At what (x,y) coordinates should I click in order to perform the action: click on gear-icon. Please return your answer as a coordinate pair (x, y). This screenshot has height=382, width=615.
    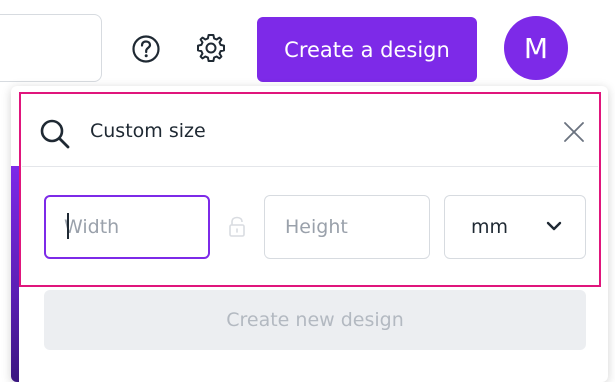
    Looking at the image, I should click on (211, 48).